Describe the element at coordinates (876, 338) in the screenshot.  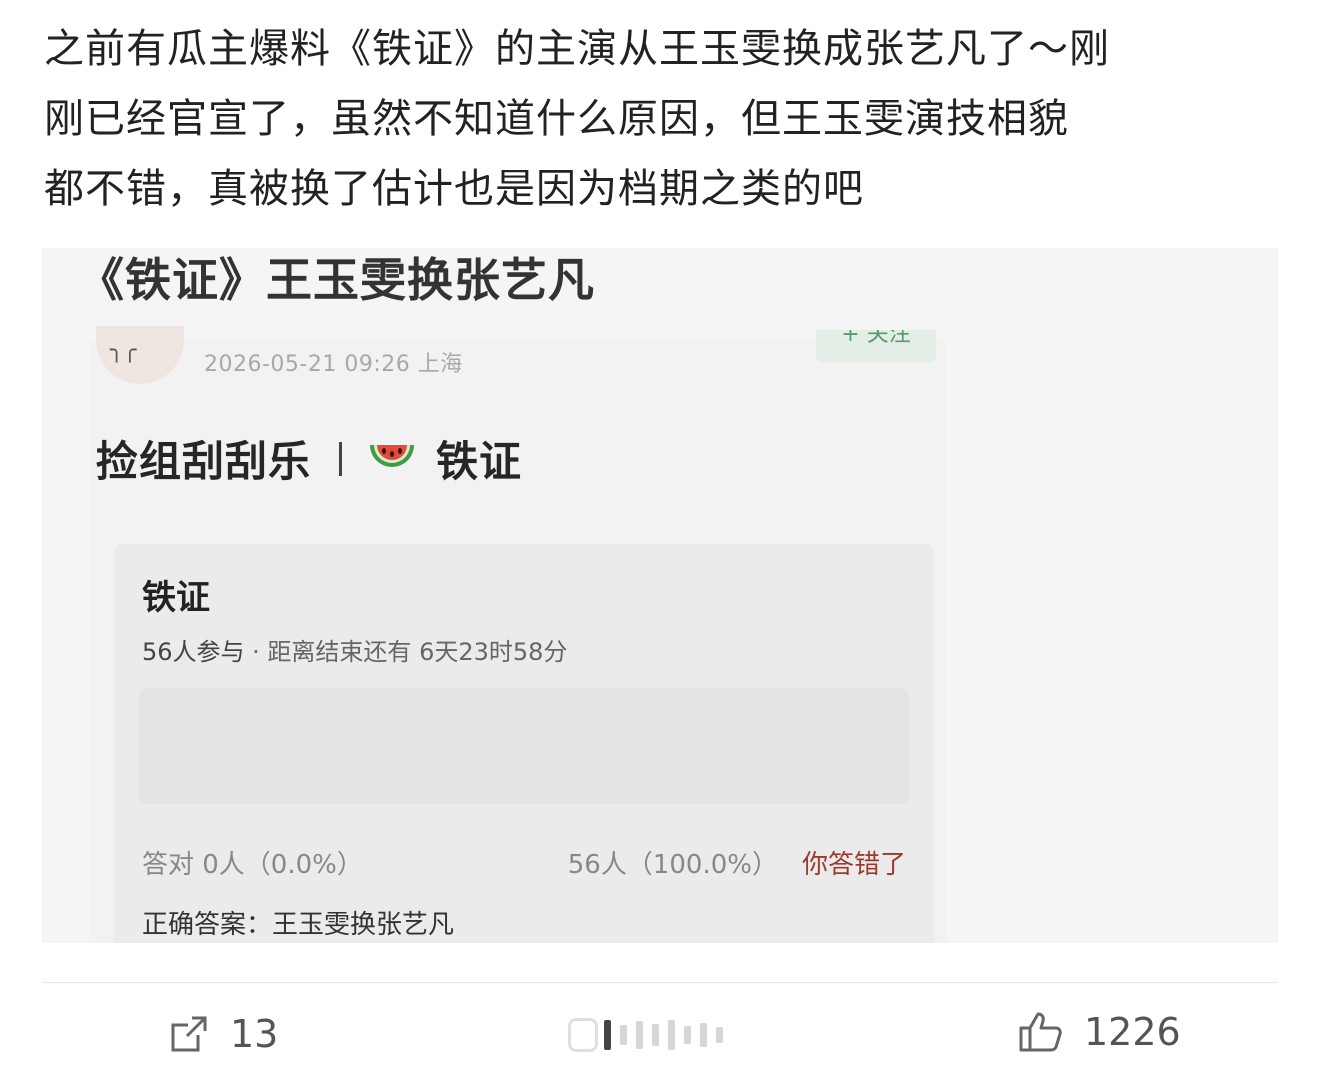
I see `follow-label: + 关注` at that location.